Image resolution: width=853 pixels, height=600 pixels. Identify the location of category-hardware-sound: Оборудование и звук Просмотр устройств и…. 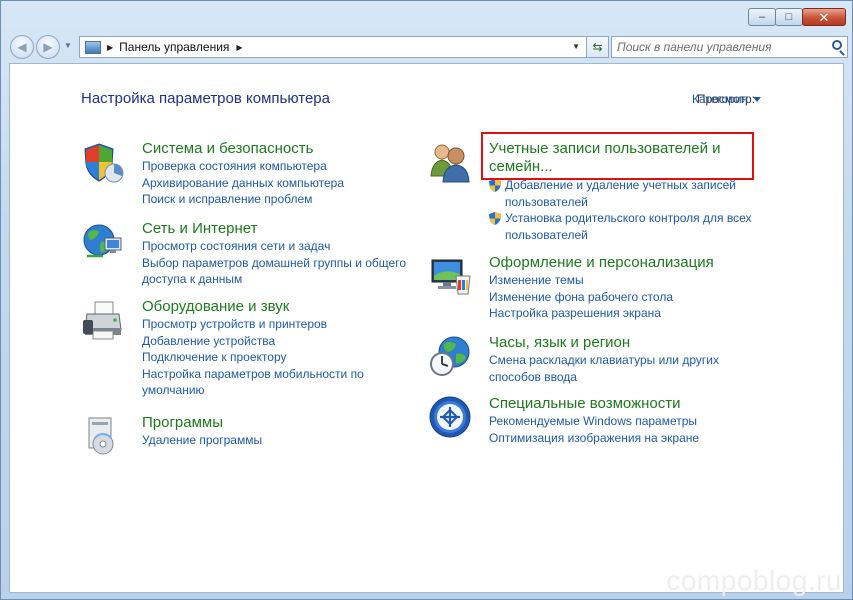
(251, 353).